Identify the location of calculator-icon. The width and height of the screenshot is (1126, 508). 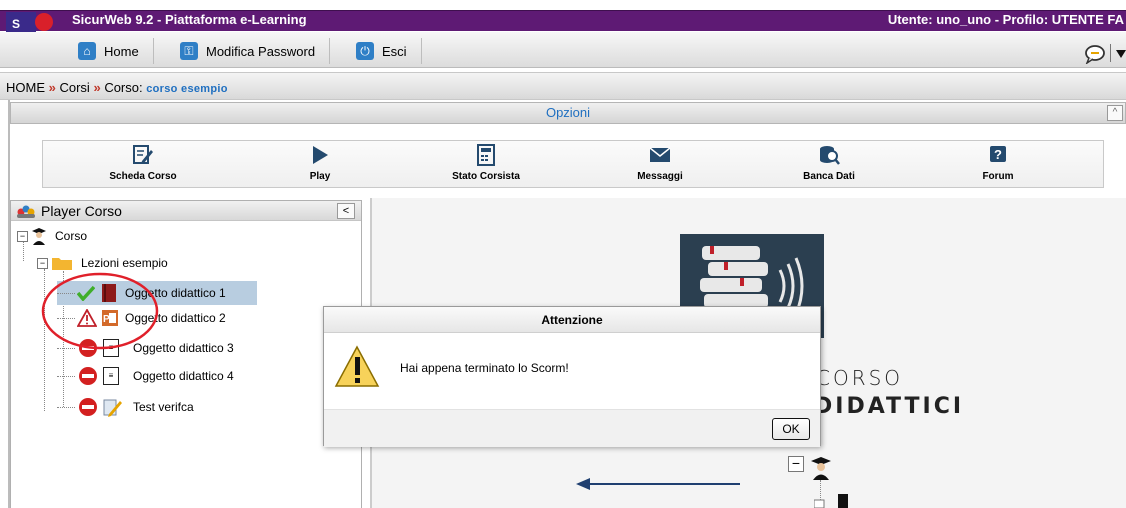
(486, 155).